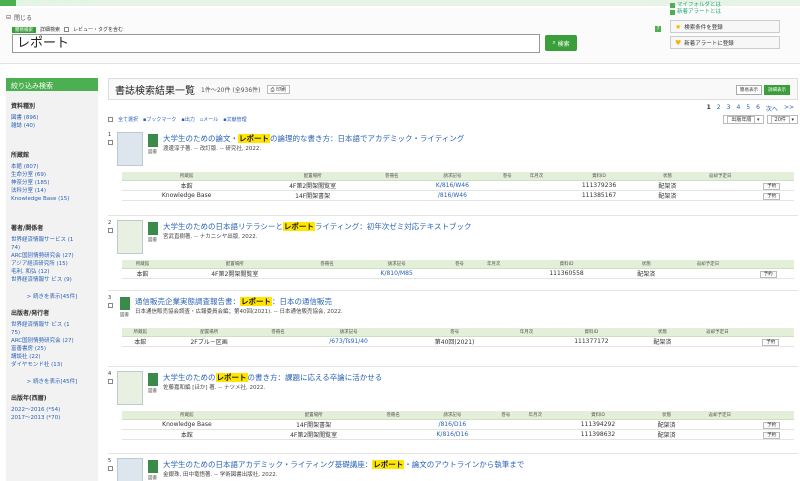  I want to click on view-simple-button: 簡易表示, so click(749, 90).